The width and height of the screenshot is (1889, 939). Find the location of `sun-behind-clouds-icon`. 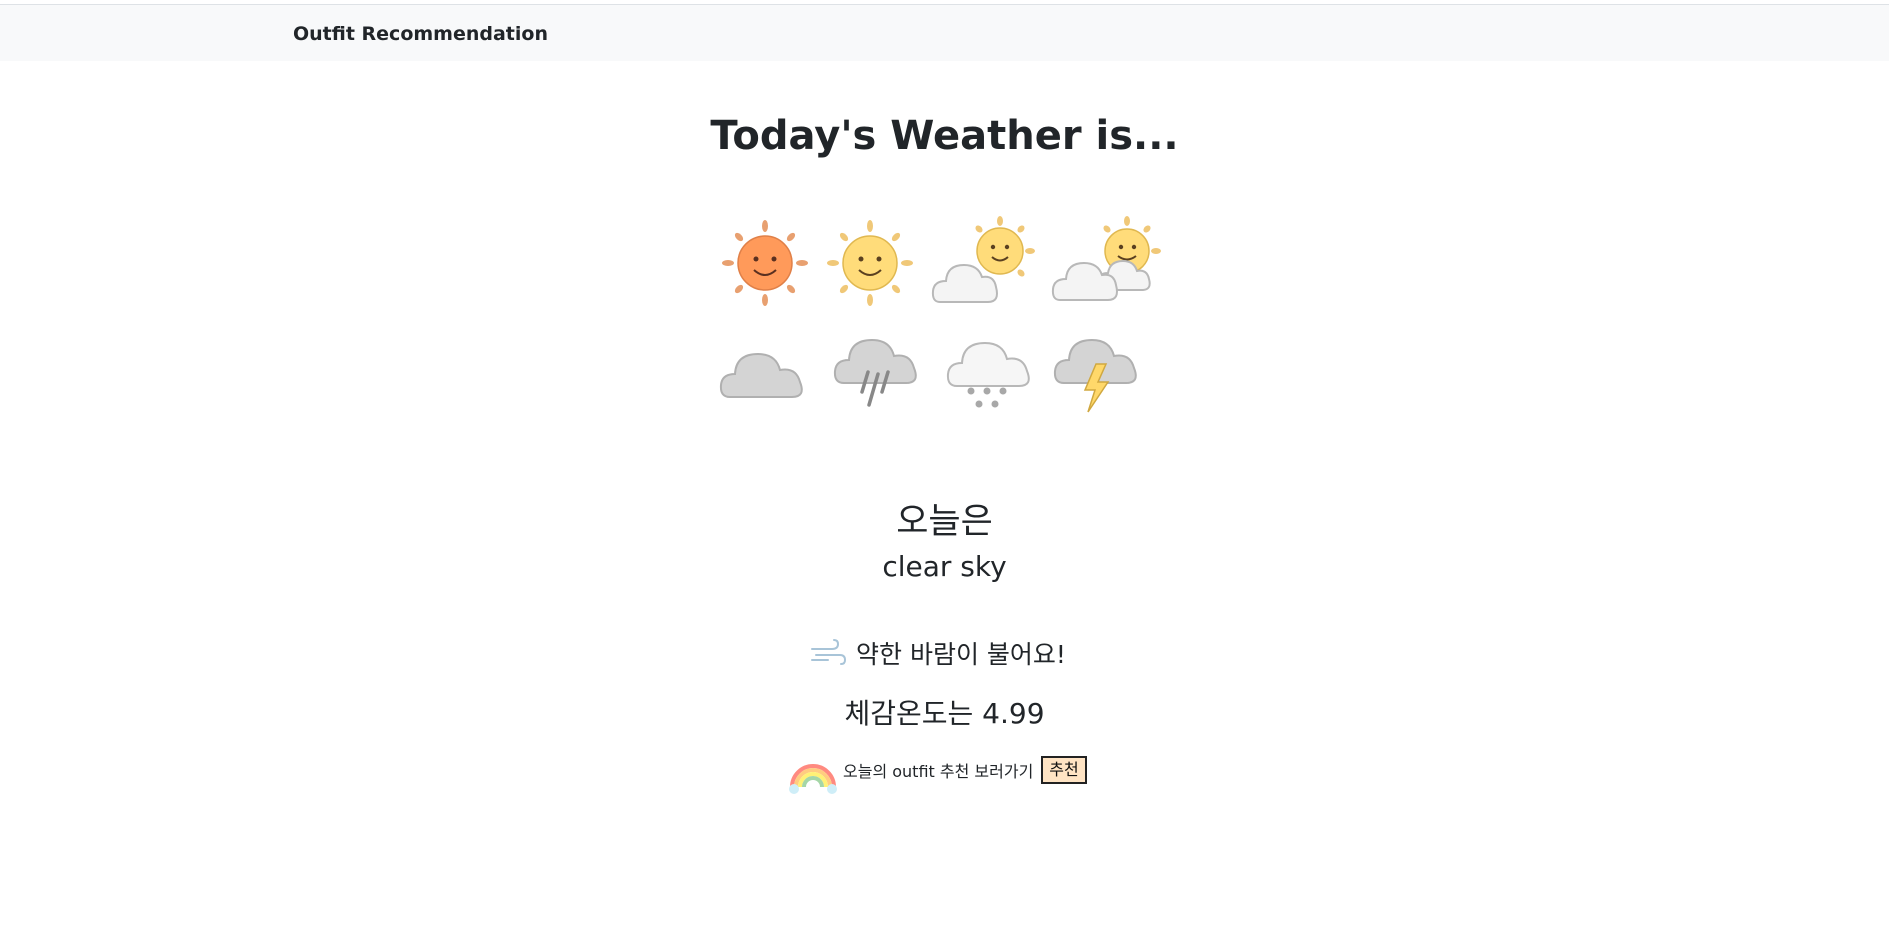

sun-behind-clouds-icon is located at coordinates (1106, 258).